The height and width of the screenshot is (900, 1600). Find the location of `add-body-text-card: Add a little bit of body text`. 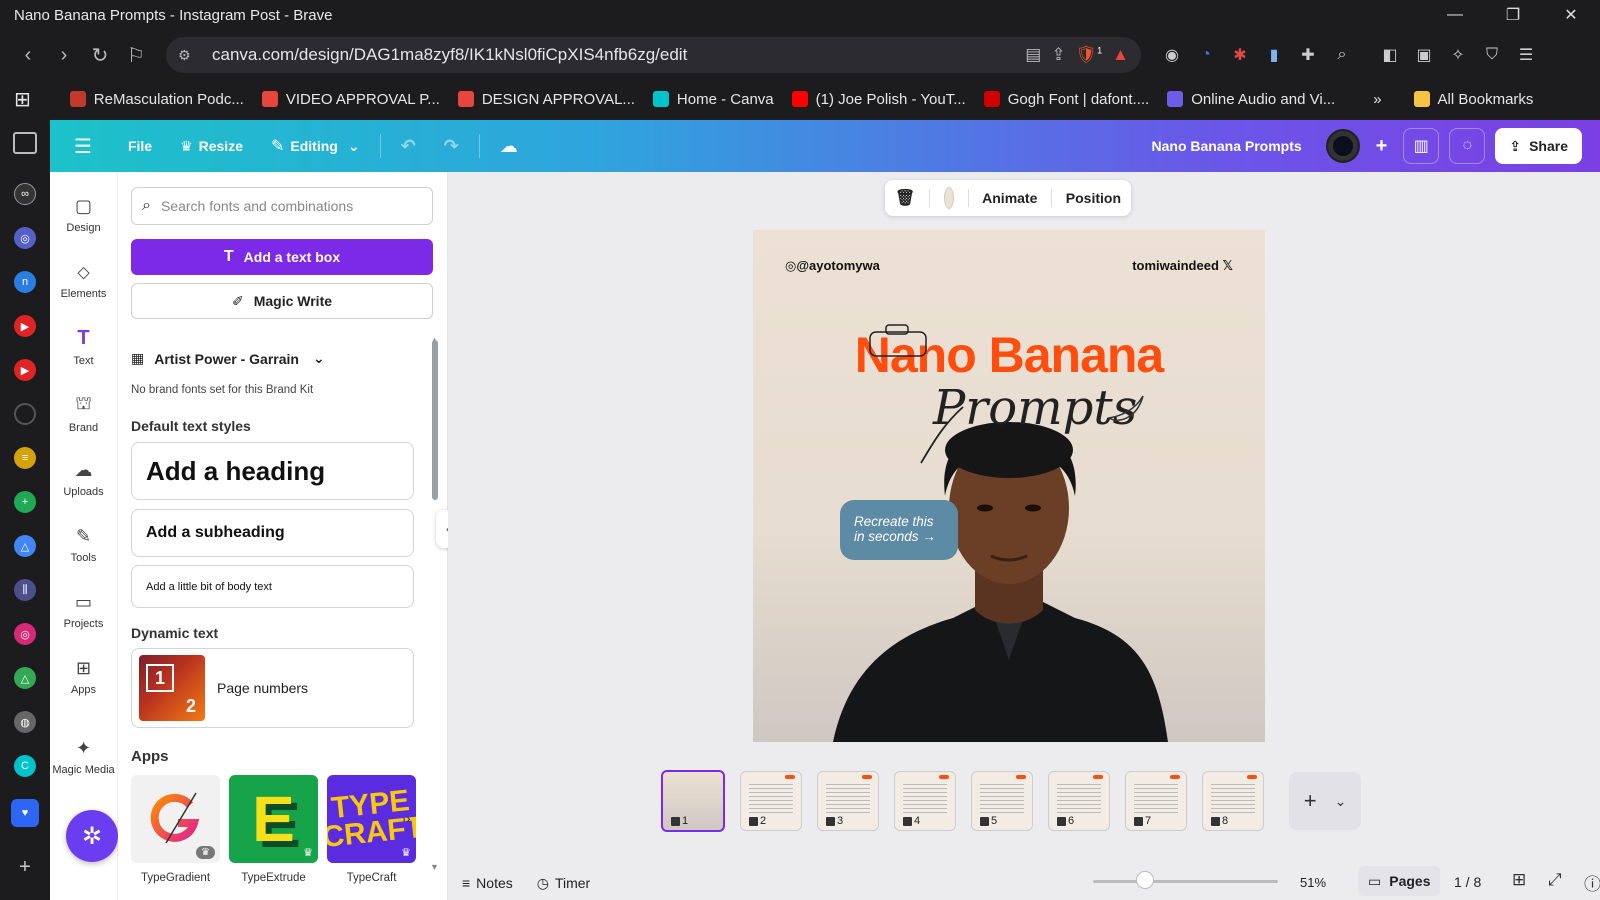

add-body-text-card: Add a little bit of body text is located at coordinates (272, 586).